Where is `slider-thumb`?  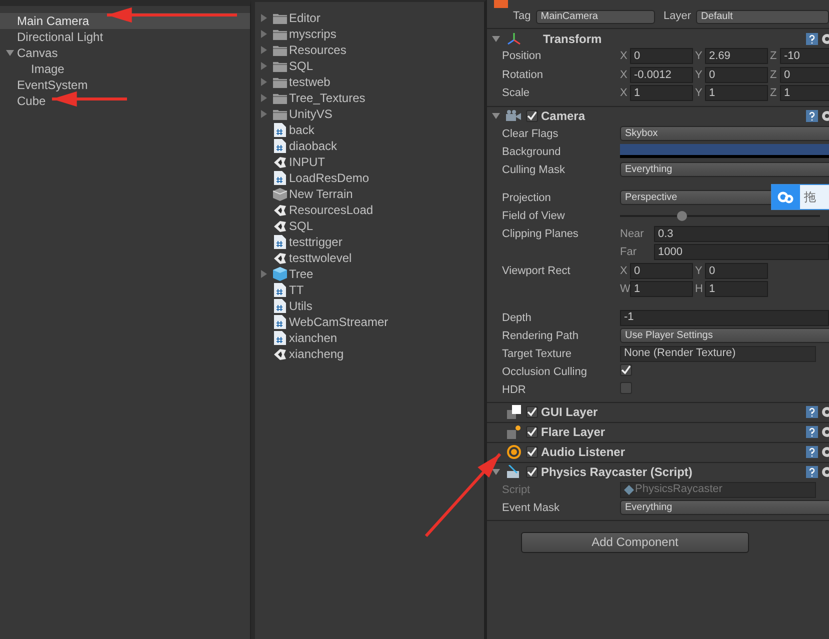
slider-thumb is located at coordinates (682, 215).